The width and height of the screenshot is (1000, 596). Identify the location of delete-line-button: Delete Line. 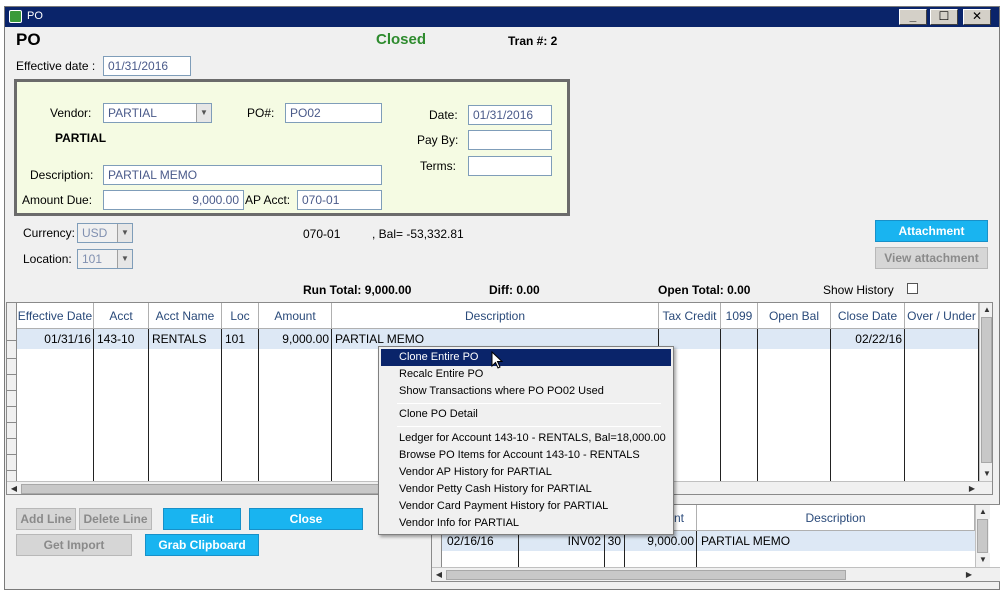
(115, 519).